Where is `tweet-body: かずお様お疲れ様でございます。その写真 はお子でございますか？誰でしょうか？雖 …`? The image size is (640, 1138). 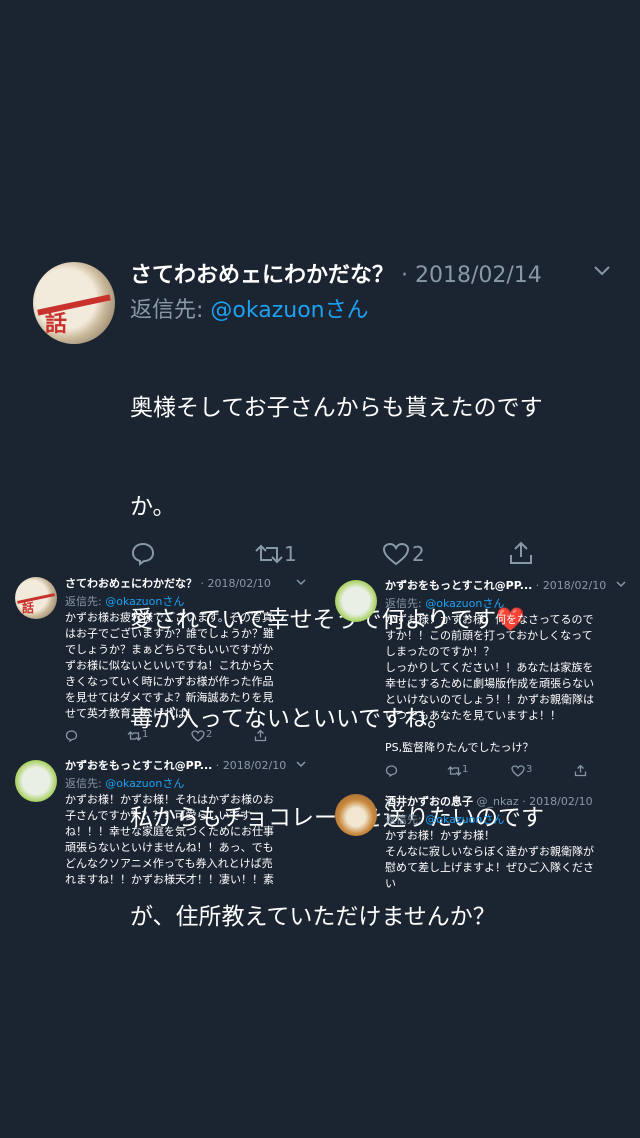 tweet-body: かずお様お疲れ様でございます。その写真 はお子でございますか？誰でしょうか？雖 … is located at coordinates (169, 665).